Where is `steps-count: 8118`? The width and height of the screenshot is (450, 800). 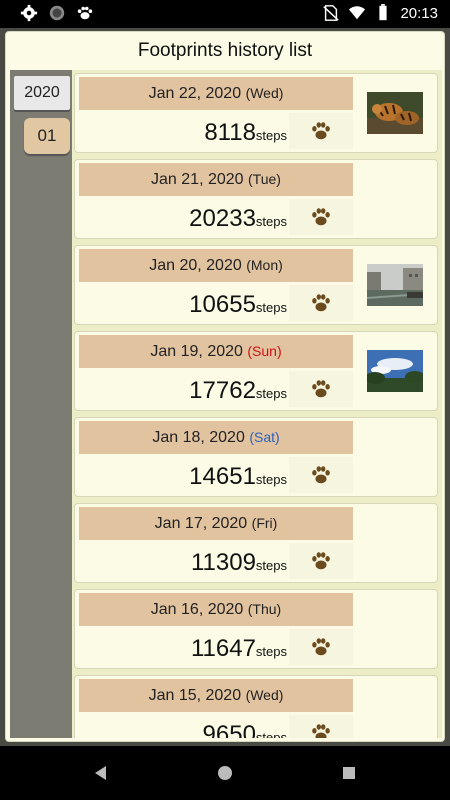 steps-count: 8118 is located at coordinates (230, 132).